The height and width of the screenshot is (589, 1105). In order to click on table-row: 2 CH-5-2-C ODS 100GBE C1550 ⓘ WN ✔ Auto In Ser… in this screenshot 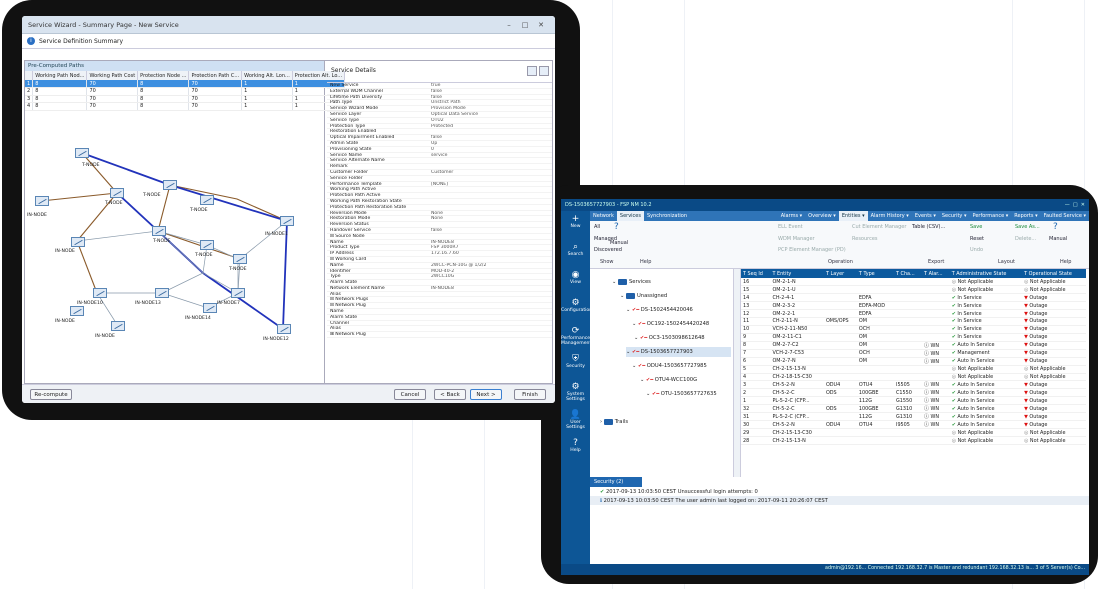, I will do `click(913, 393)`.